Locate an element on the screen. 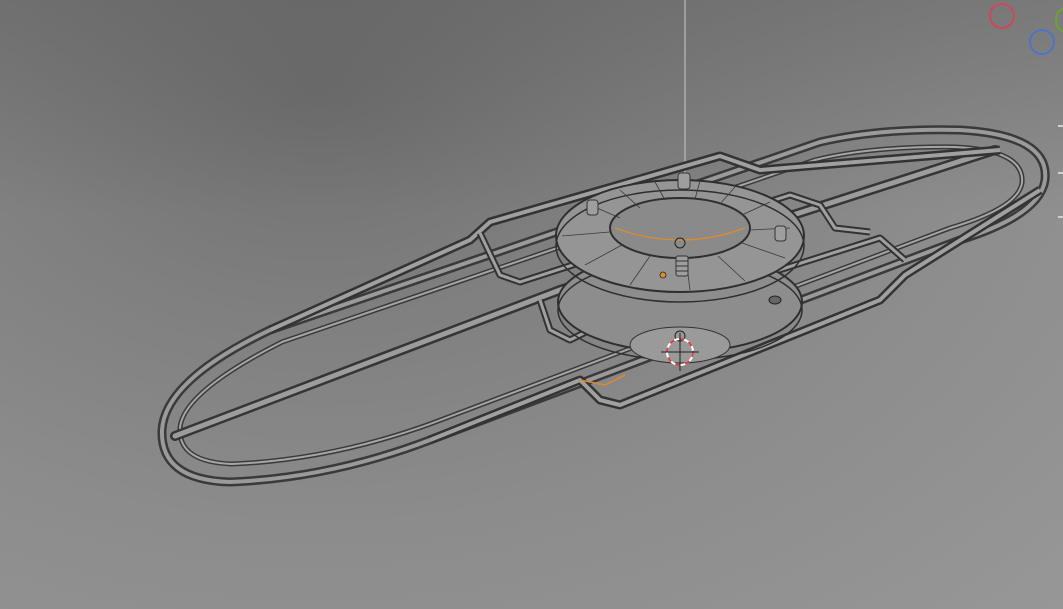 This screenshot has width=1063, height=609. origin-dot is located at coordinates (663, 275).